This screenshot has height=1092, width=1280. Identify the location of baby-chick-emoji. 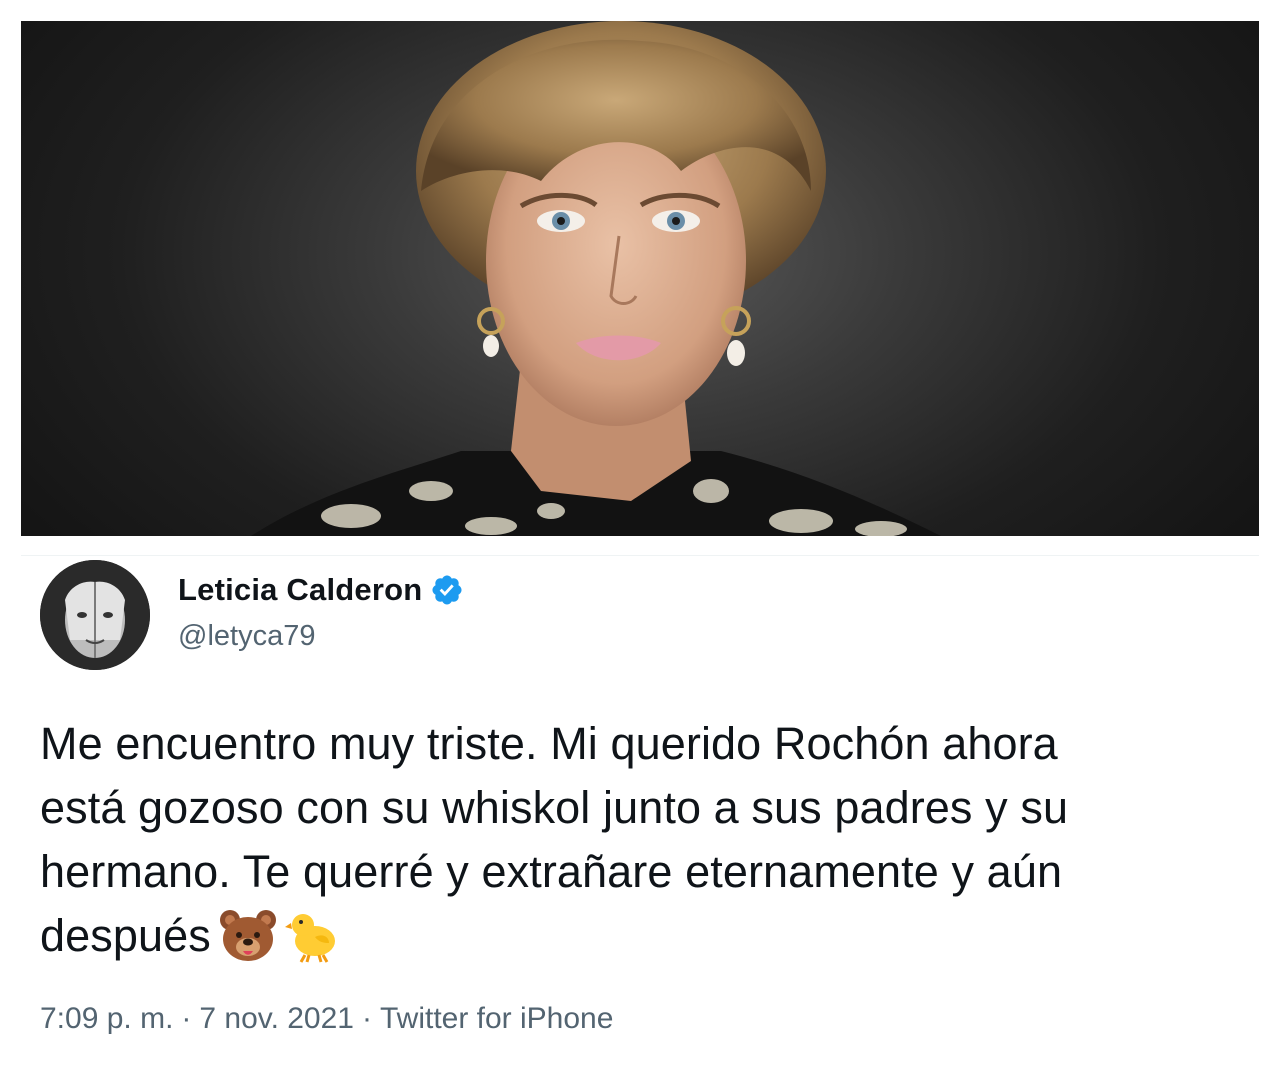
(312, 943).